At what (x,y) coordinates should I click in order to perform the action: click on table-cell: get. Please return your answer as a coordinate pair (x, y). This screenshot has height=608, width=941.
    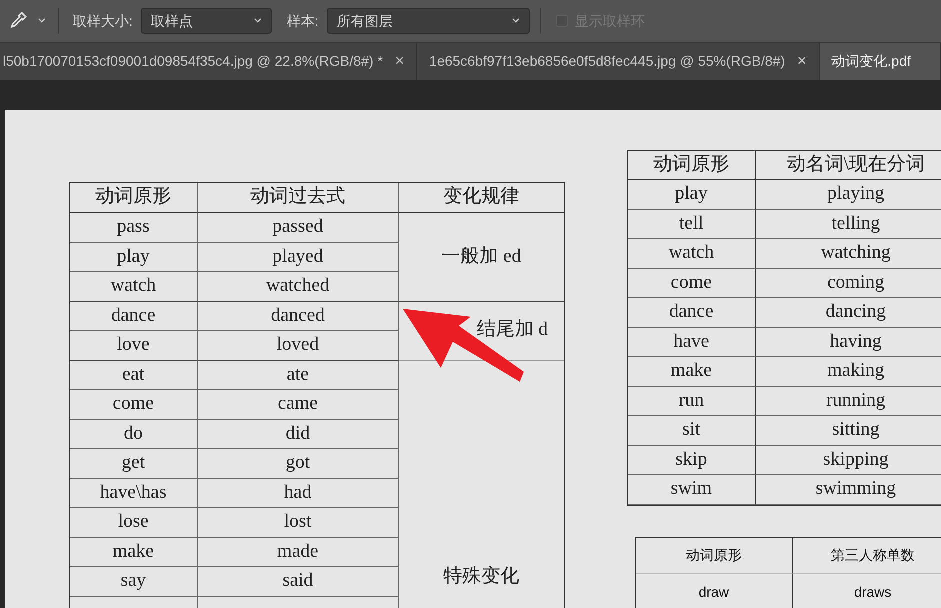
    Looking at the image, I should click on (134, 463).